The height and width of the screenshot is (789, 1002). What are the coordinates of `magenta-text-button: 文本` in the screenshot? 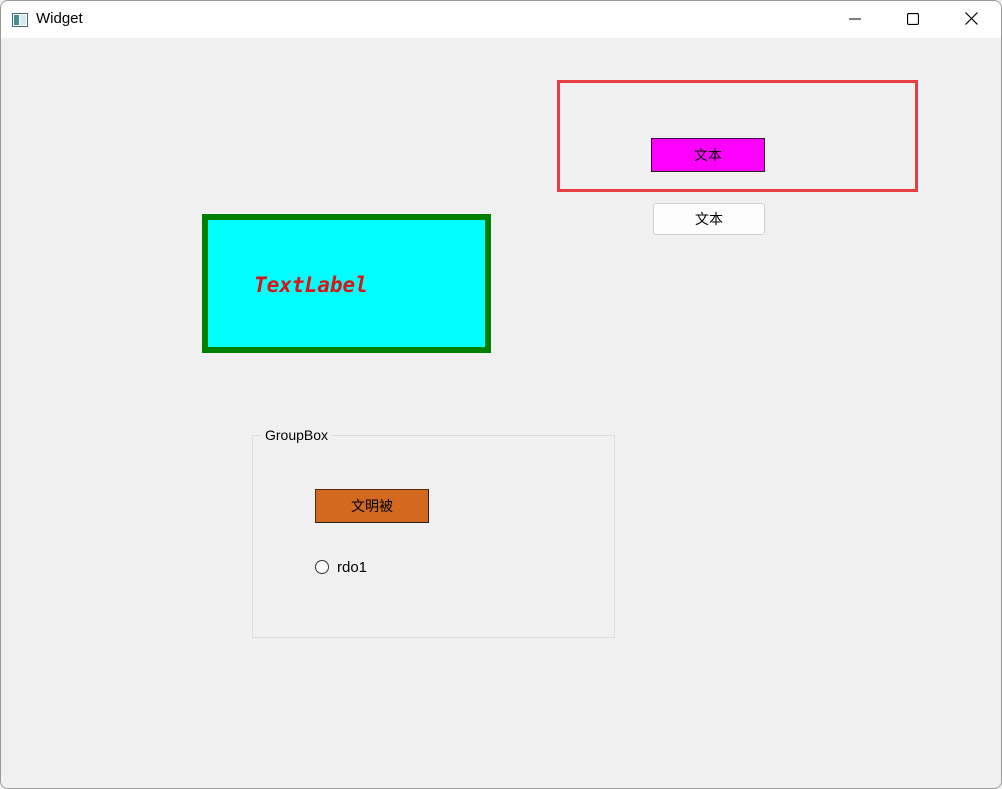 It's located at (708, 155).